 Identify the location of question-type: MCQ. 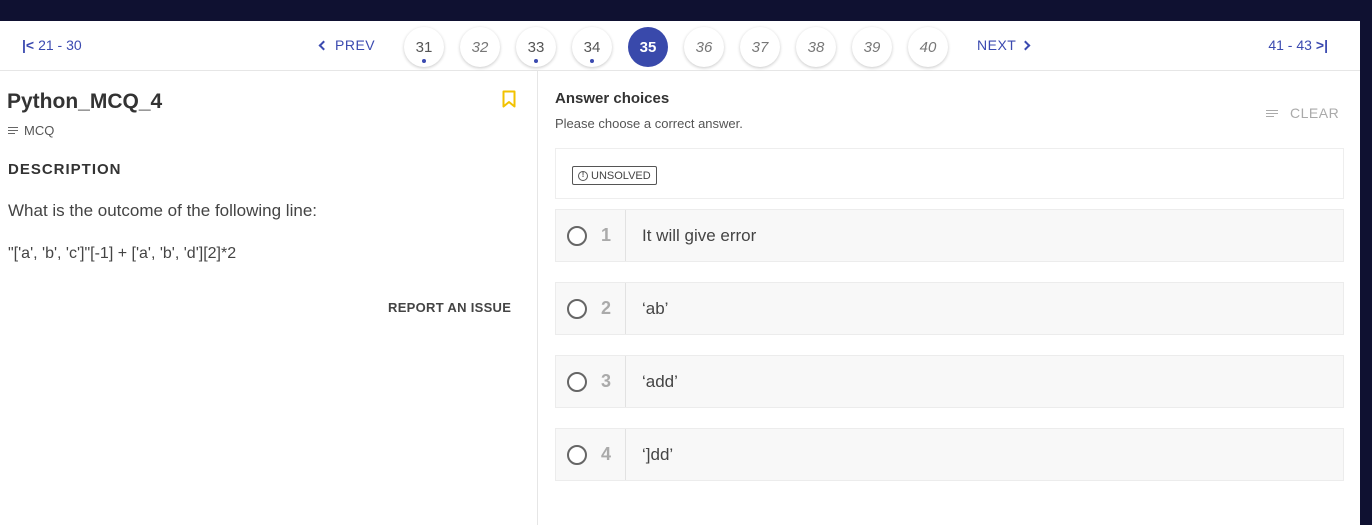
(31, 130).